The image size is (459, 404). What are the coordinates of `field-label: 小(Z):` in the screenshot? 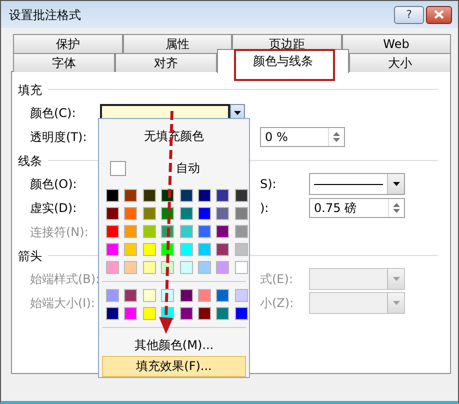 It's located at (277, 303).